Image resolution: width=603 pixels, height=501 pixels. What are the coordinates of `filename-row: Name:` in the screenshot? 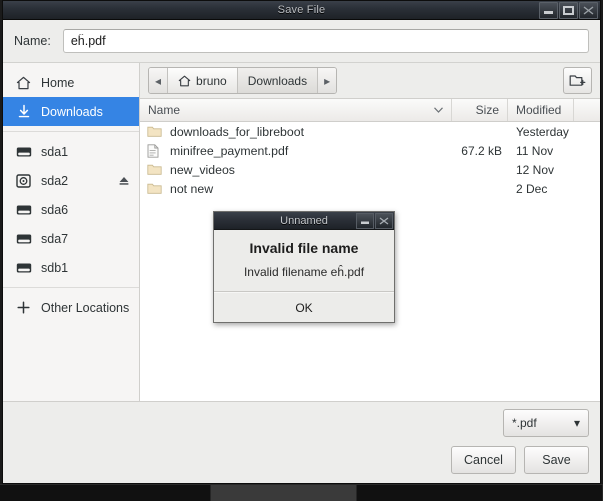 It's located at (301, 41).